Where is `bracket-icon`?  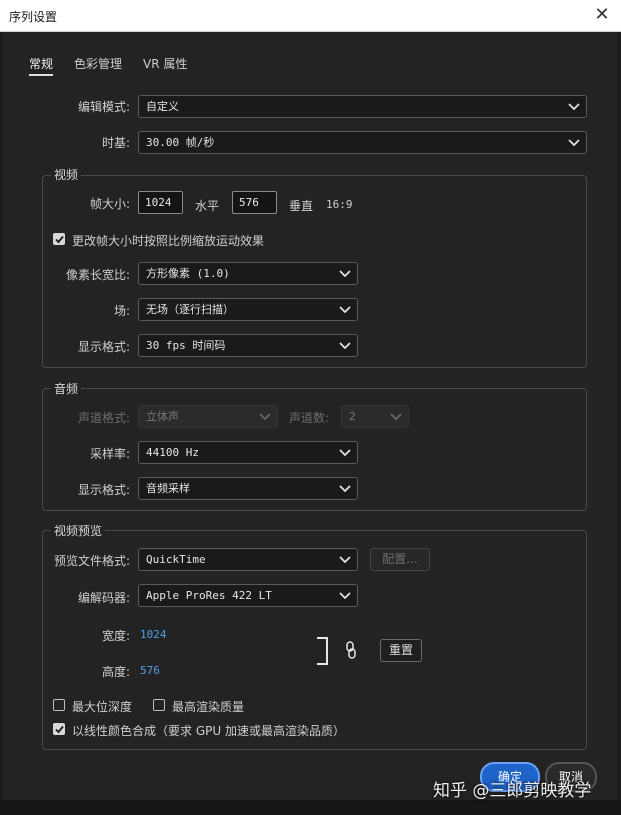 bracket-icon is located at coordinates (322, 651).